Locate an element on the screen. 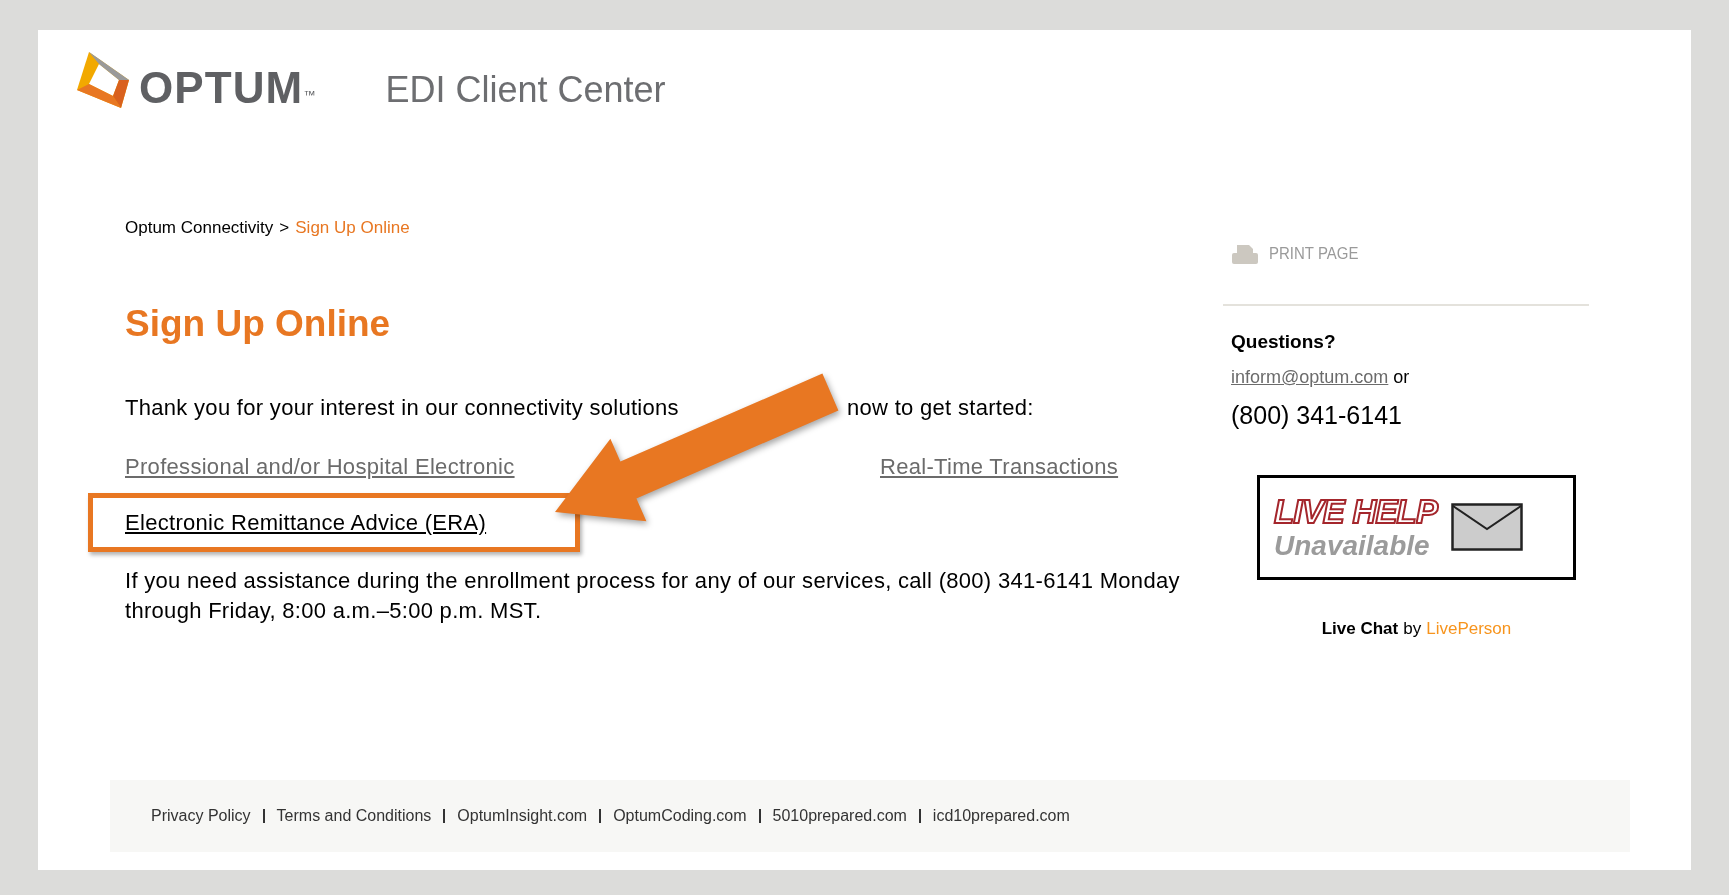 The height and width of the screenshot is (895, 1729). footer-link: Terms and Conditions is located at coordinates (354, 816).